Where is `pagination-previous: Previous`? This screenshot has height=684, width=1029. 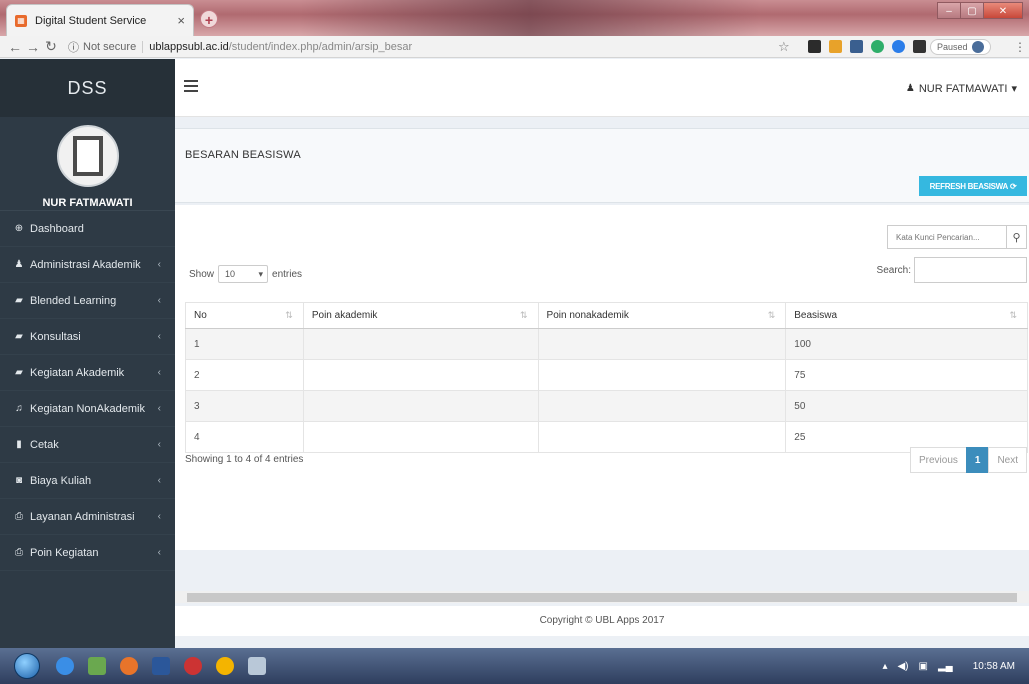
pagination-previous: Previous is located at coordinates (938, 460).